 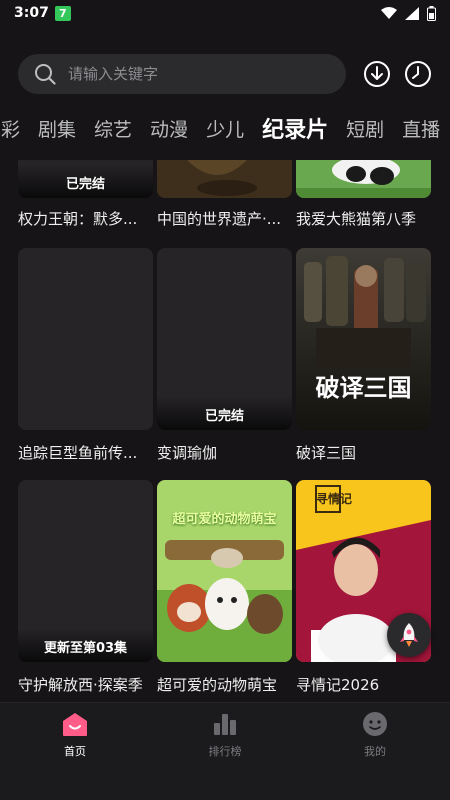 What do you see at coordinates (224, 519) in the screenshot?
I see `poster-title: 超可爱的动物萌宝` at bounding box center [224, 519].